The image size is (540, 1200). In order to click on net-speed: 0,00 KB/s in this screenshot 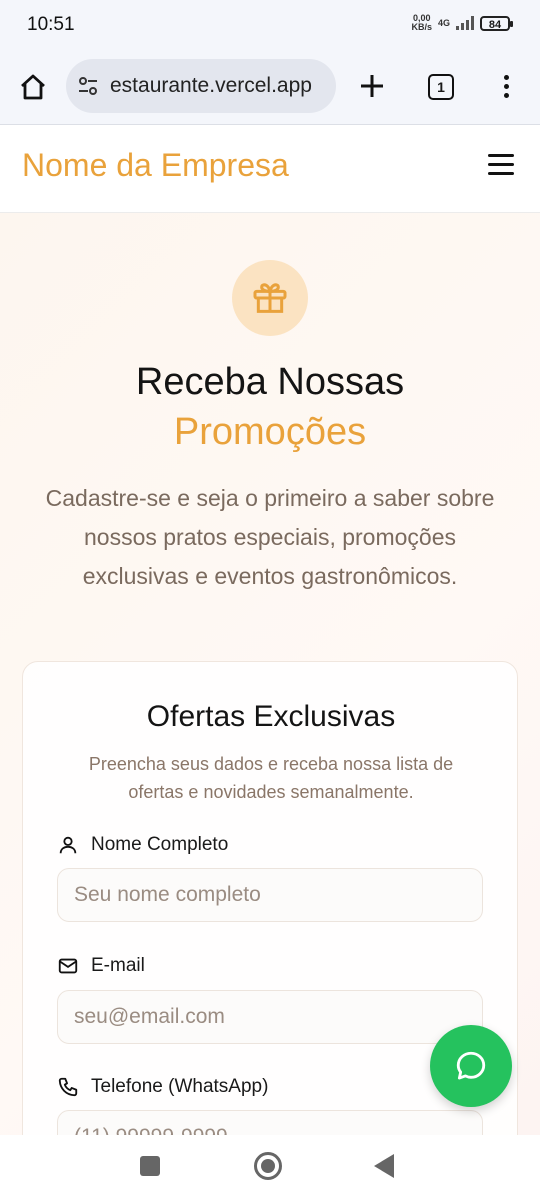, I will do `click(421, 22)`.